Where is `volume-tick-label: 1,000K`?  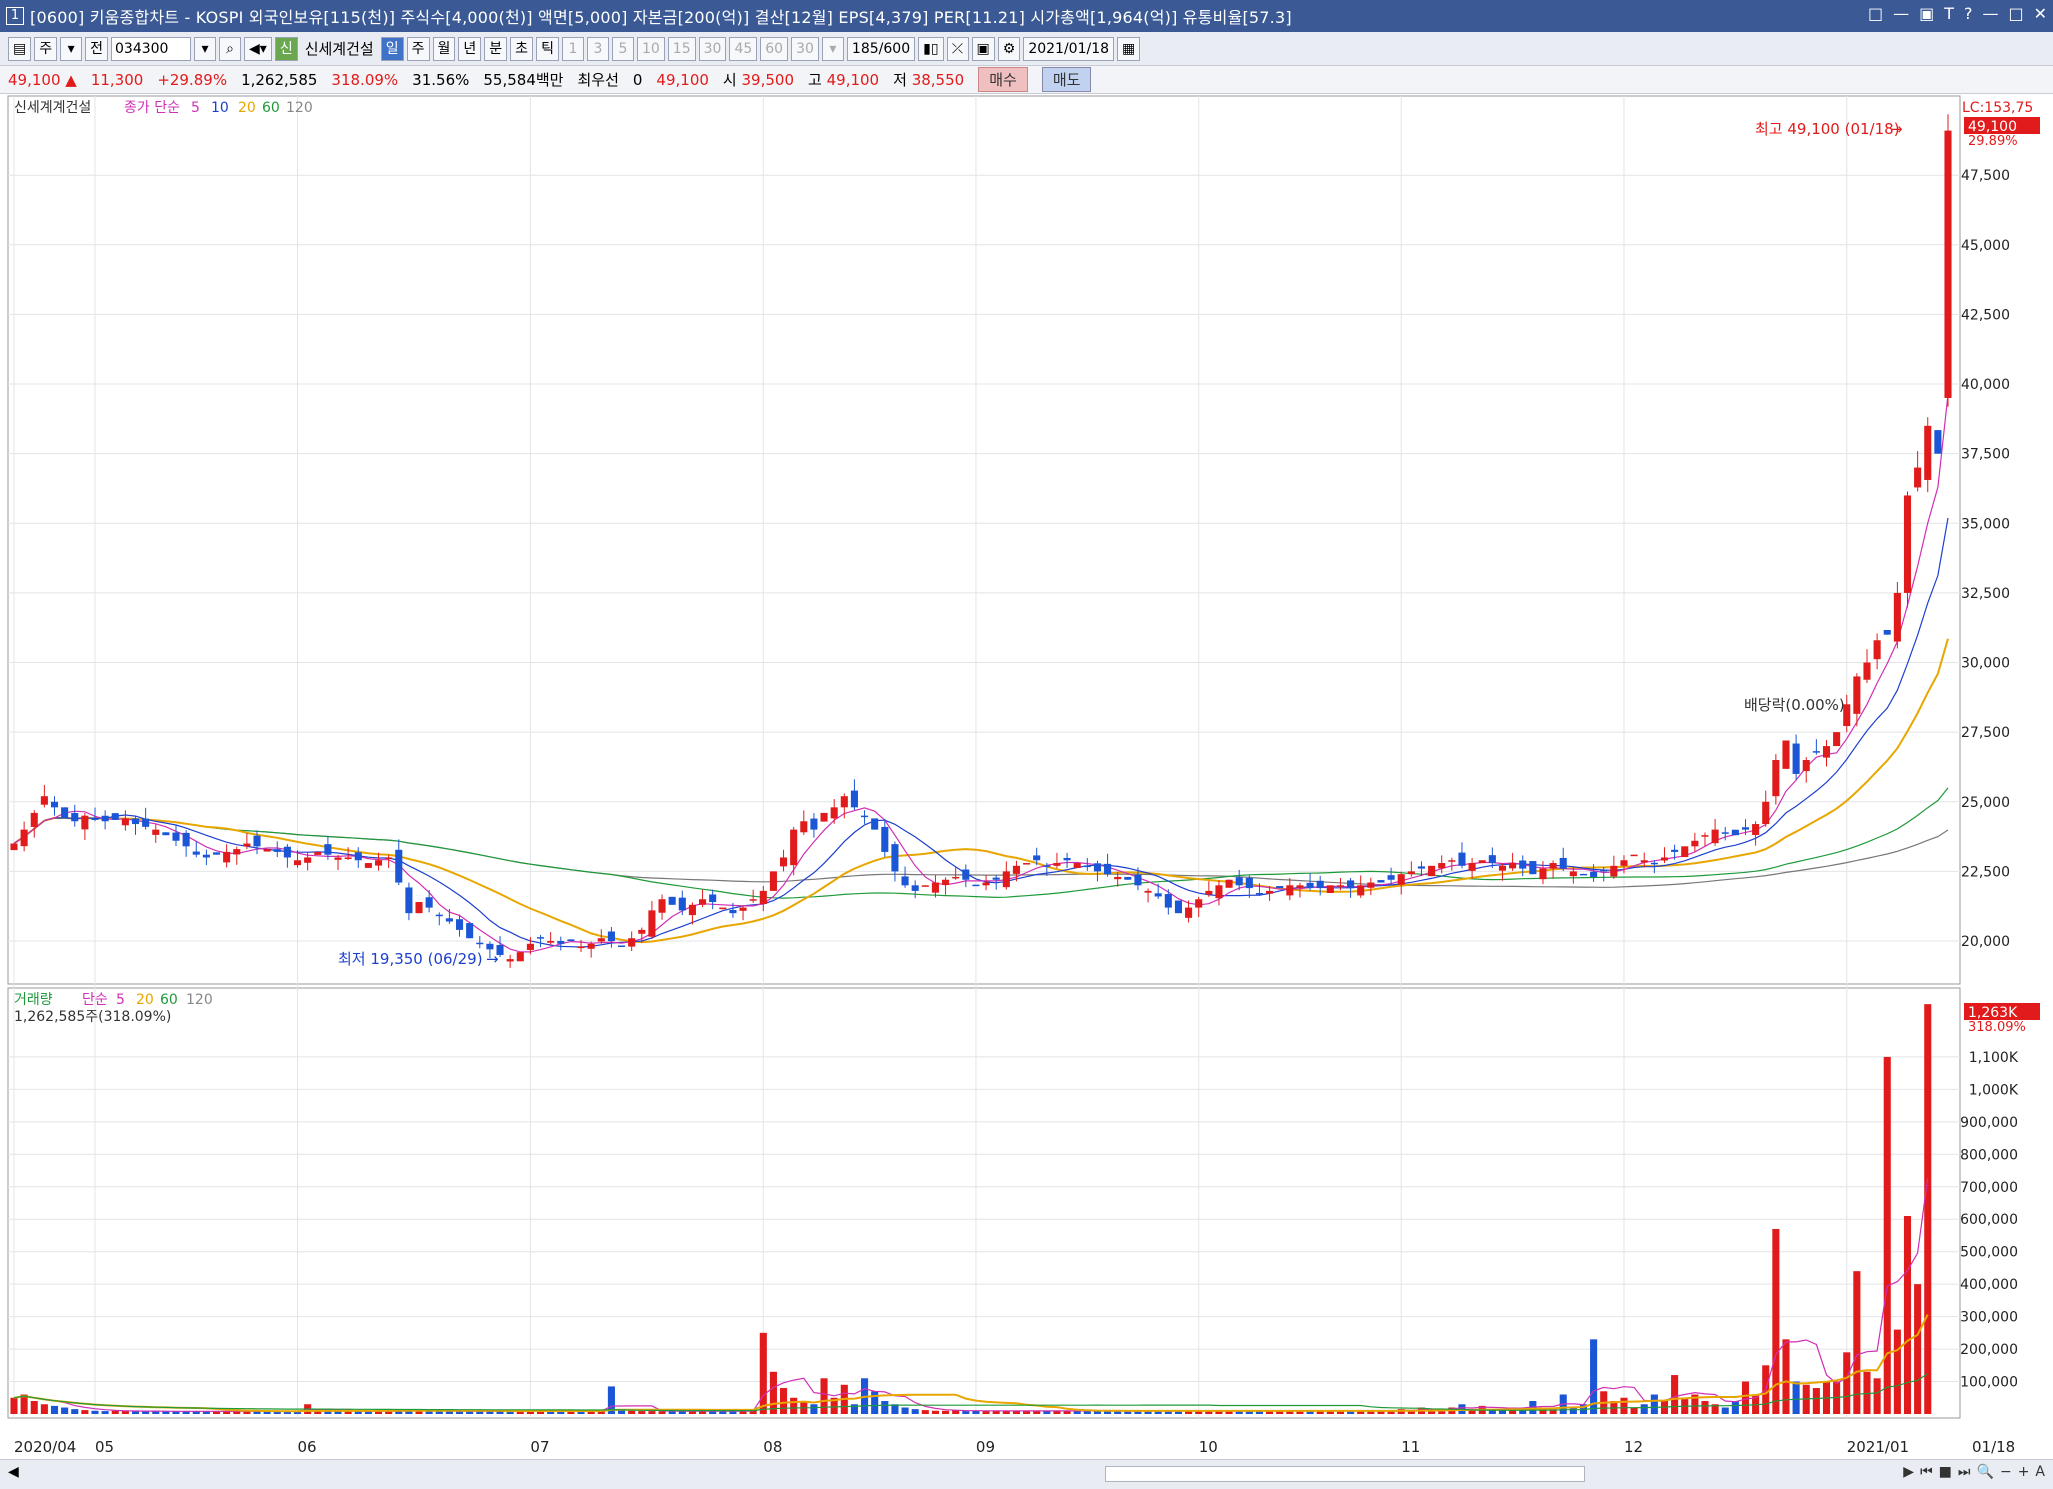
volume-tick-label: 1,000K is located at coordinates (1994, 1090).